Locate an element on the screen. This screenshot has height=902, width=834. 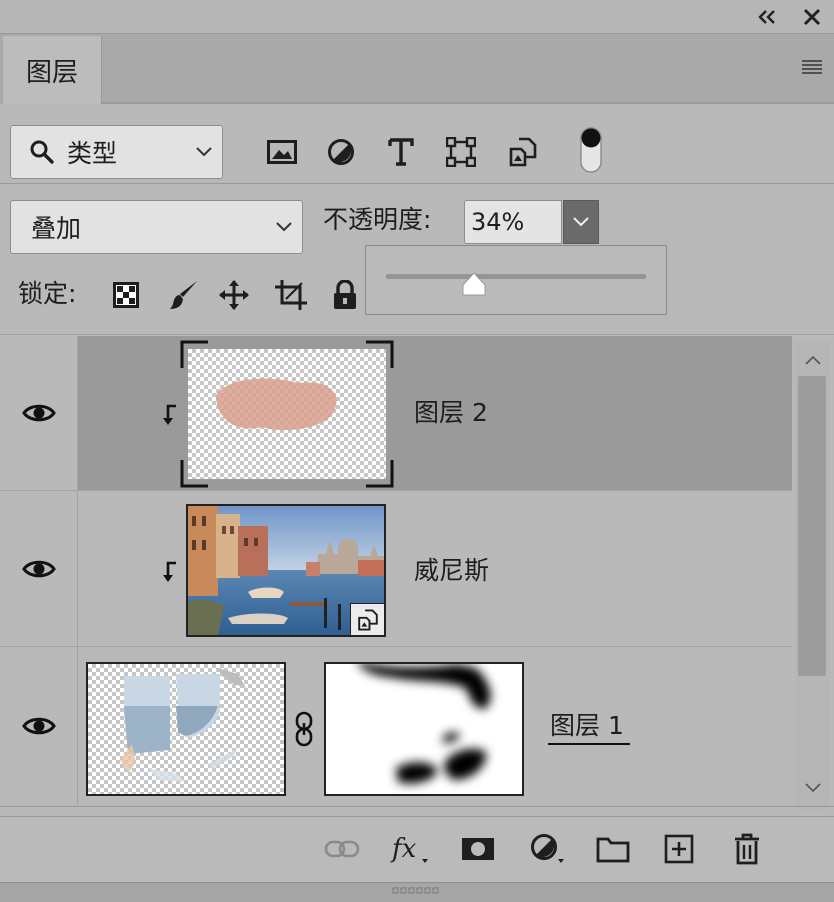
new-group-folder-icon is located at coordinates (613, 849).